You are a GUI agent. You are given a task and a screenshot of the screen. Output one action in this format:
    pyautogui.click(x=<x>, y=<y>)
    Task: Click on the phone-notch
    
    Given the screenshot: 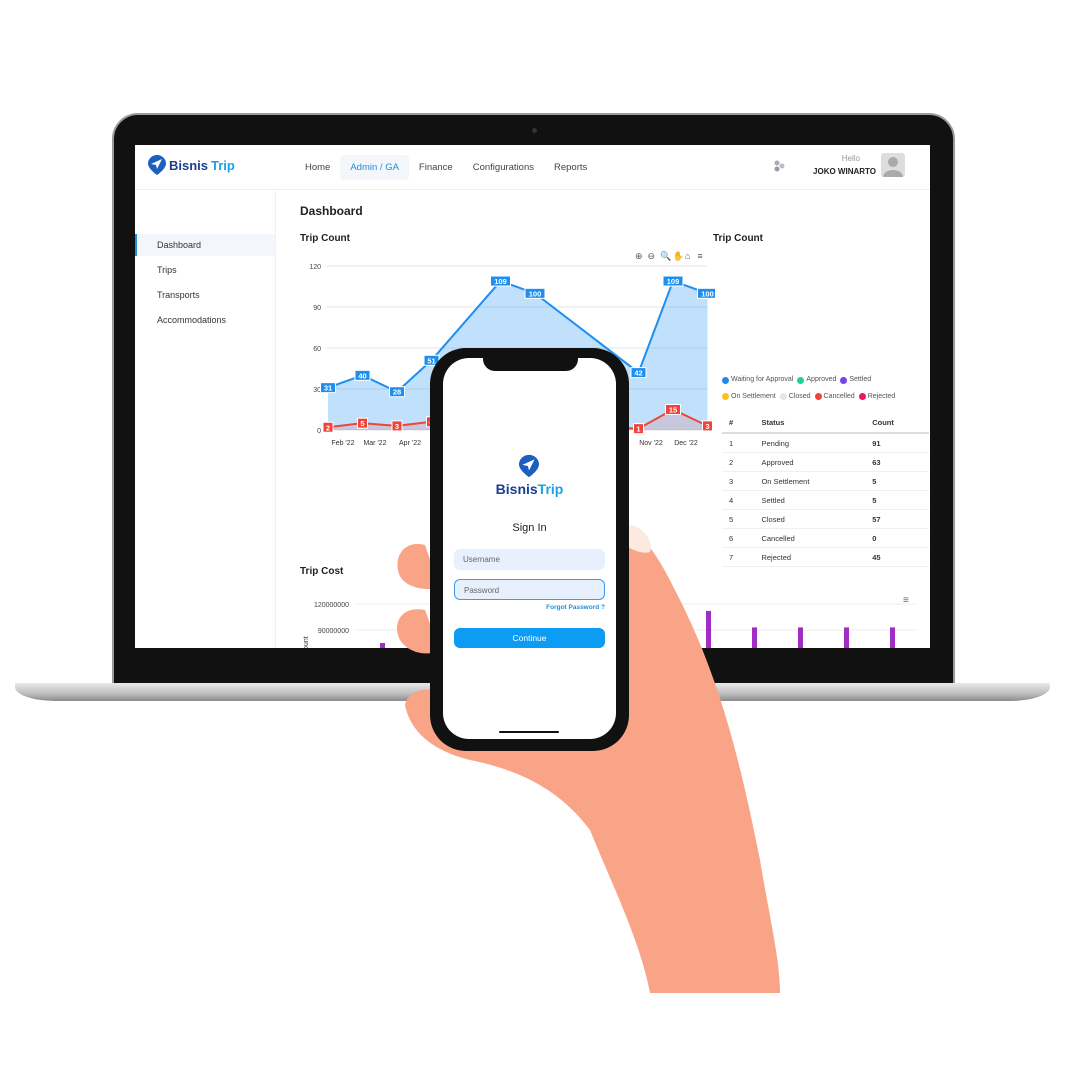 What is the action you would take?
    pyautogui.click(x=530, y=363)
    